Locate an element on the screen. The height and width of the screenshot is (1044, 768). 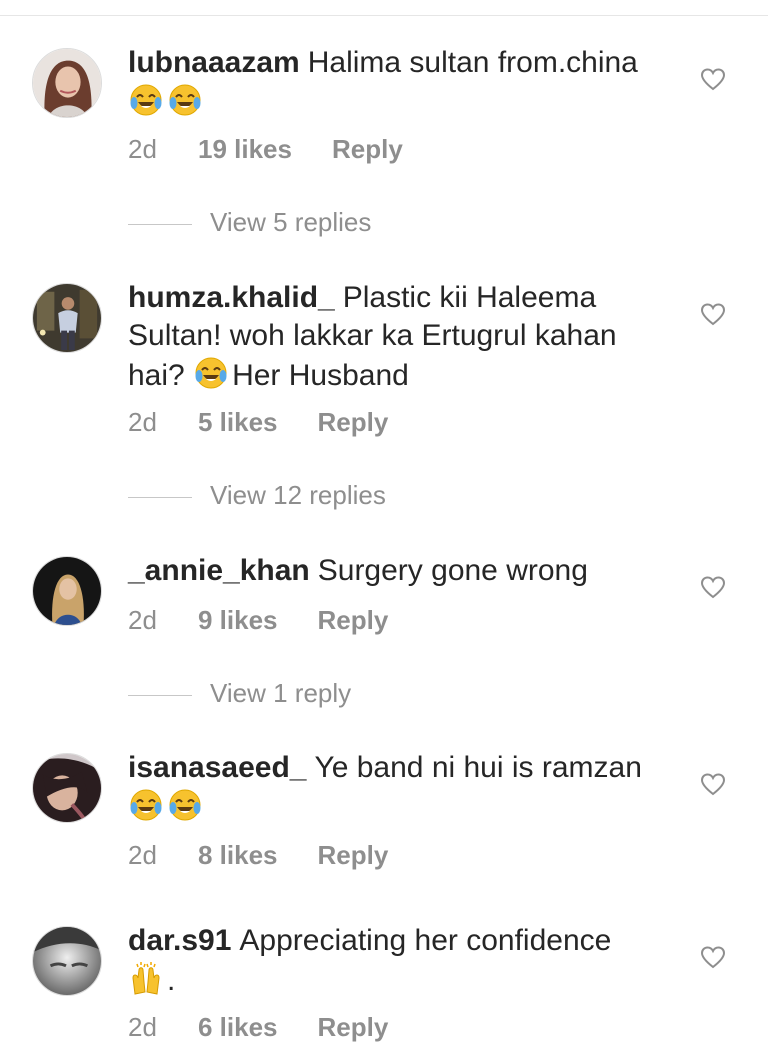
comment-body-suffix: Her Husband is located at coordinates (320, 375).